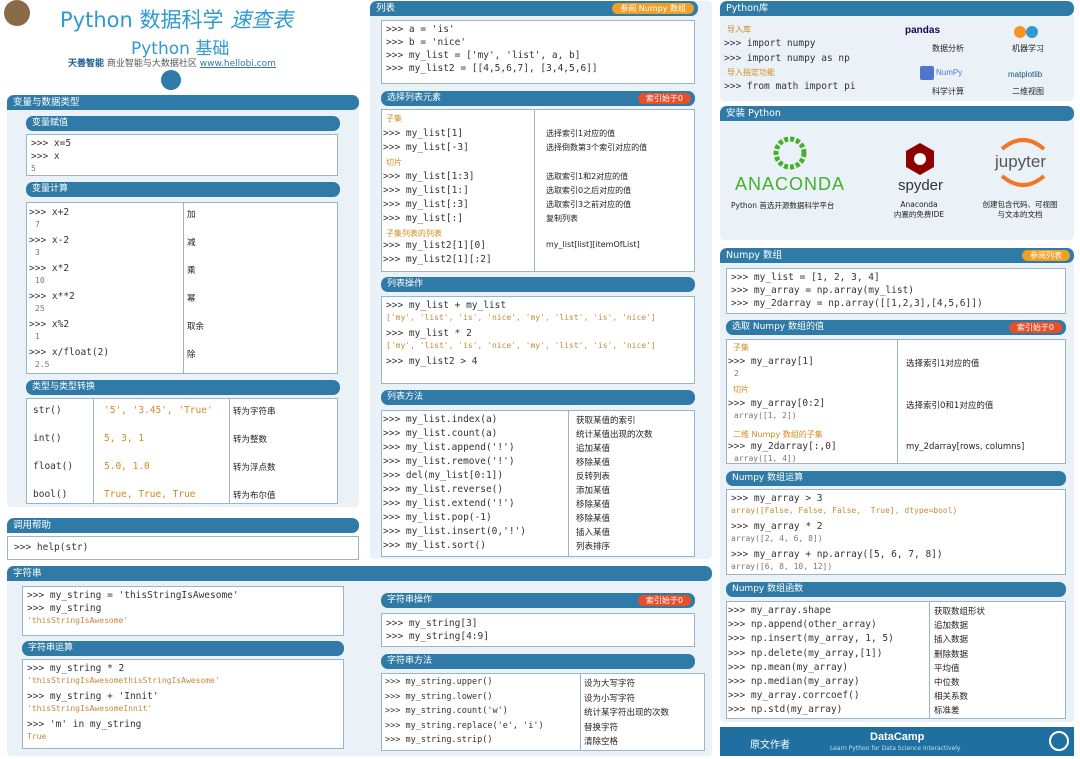  What do you see at coordinates (534, 8) in the screenshot?
I see `lists-header: 列表 参阅 Numpy 数组` at bounding box center [534, 8].